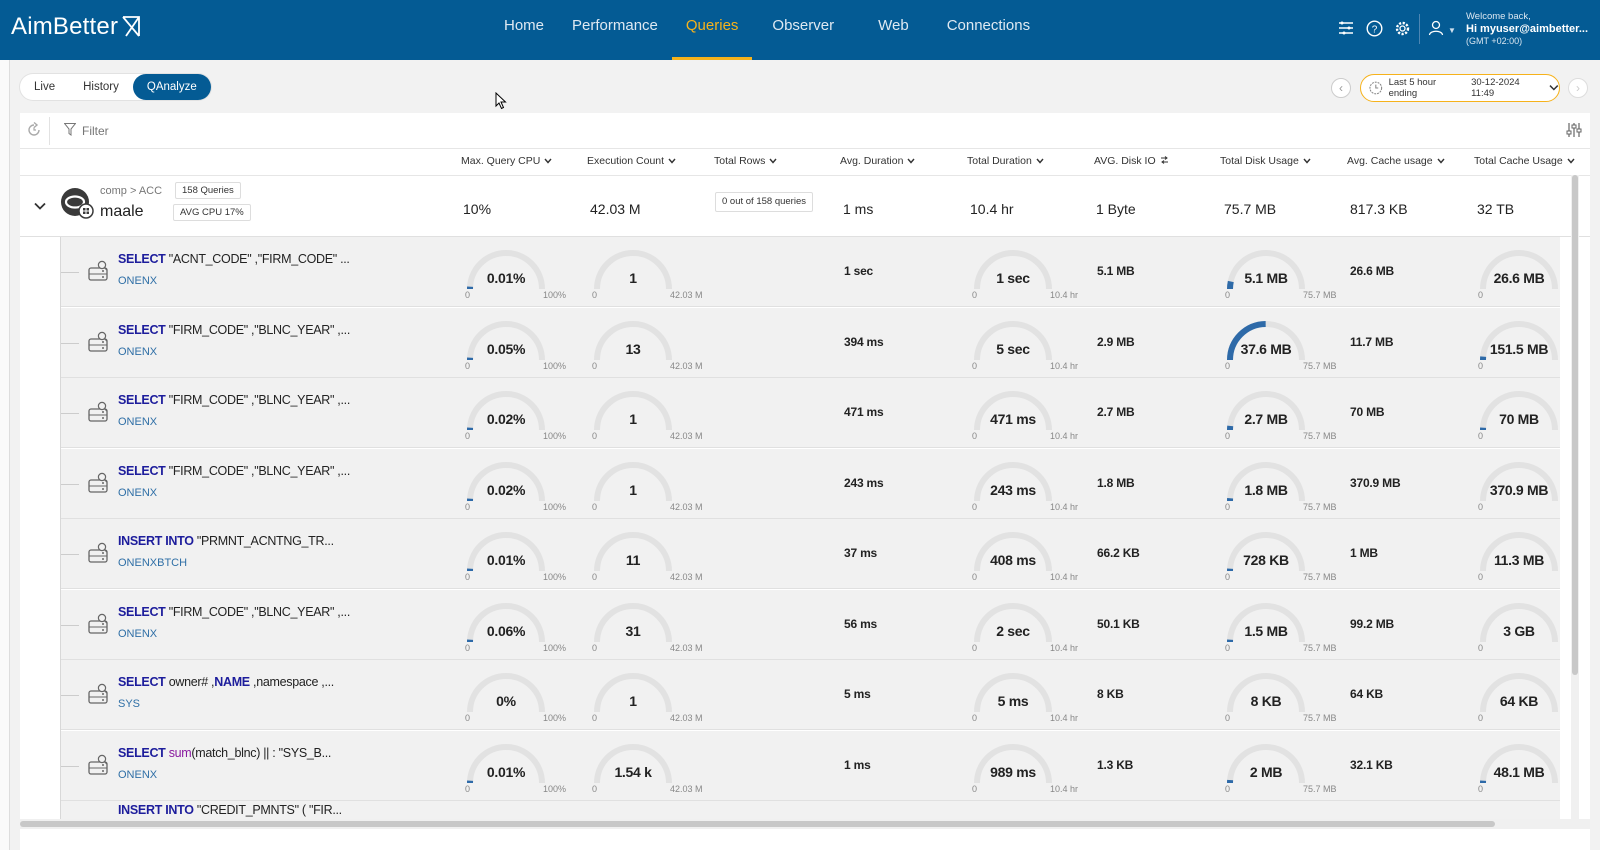 The height and width of the screenshot is (850, 1600). Describe the element at coordinates (1396, 161) in the screenshot. I see `column-header: Avg. Cache usage` at that location.